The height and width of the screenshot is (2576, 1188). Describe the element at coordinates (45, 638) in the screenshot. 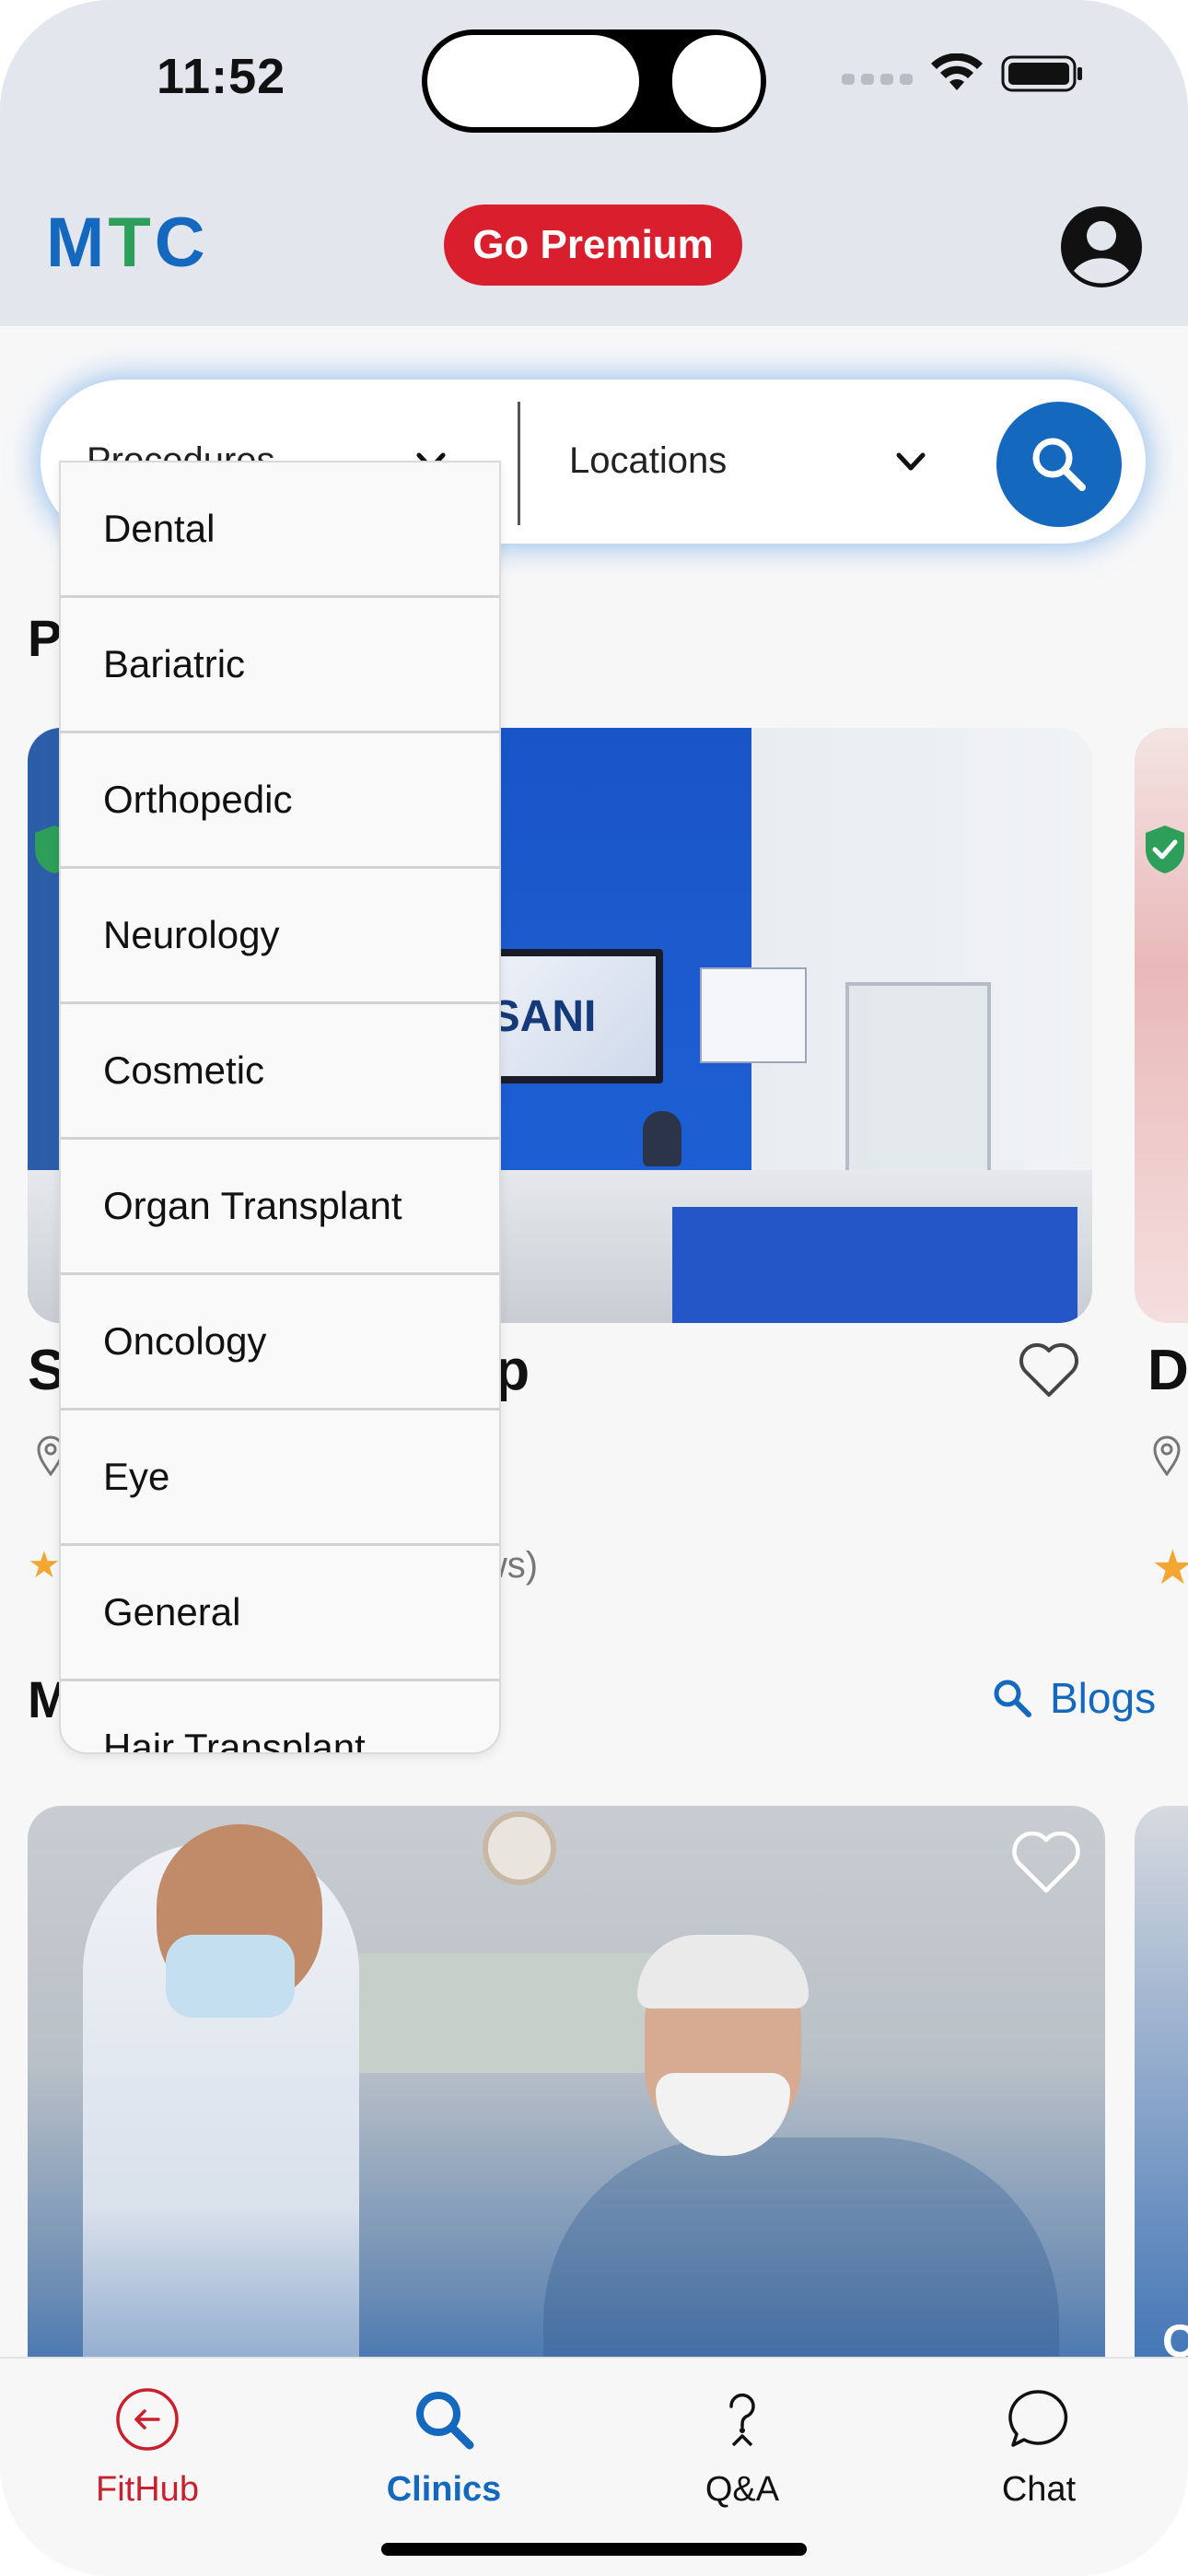

I see `clinics-section-title: P` at that location.